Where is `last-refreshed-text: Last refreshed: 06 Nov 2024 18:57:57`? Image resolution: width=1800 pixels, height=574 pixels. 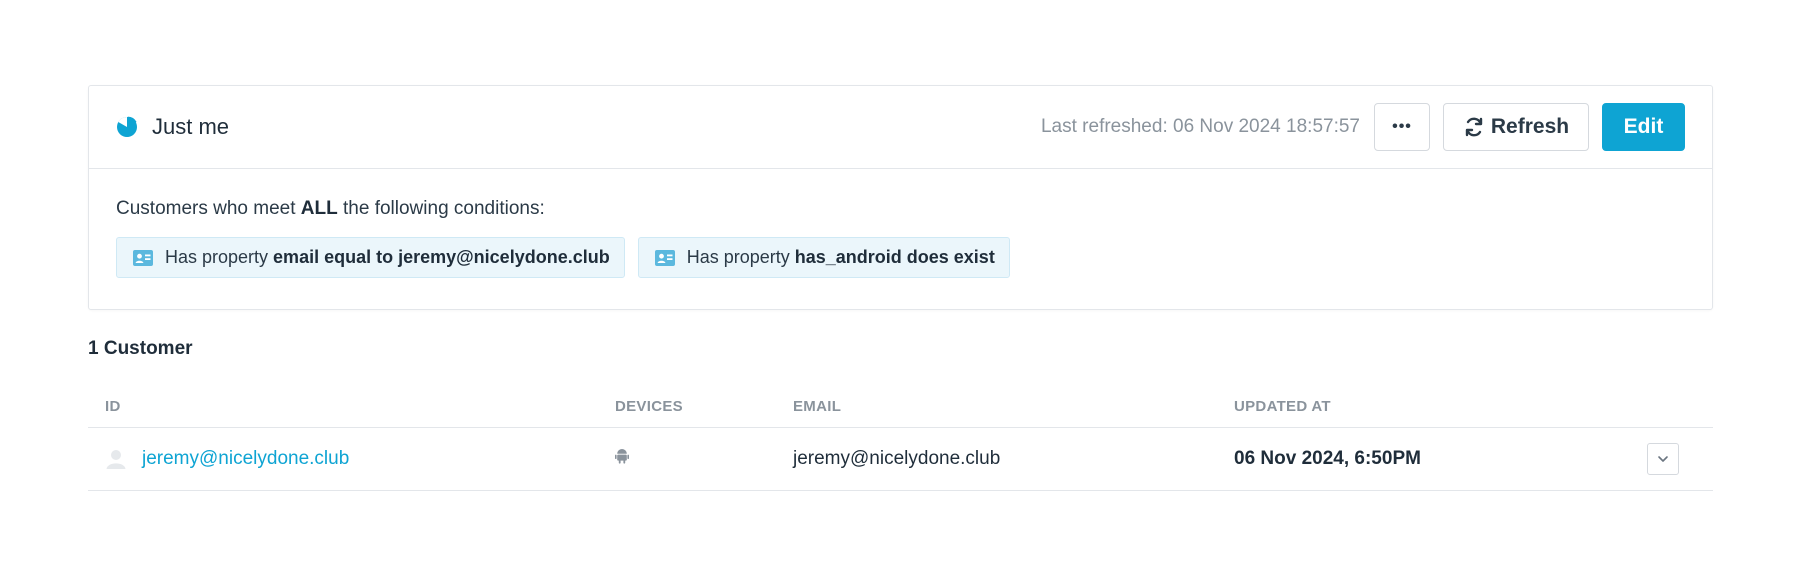 last-refreshed-text: Last refreshed: 06 Nov 2024 18:57:57 is located at coordinates (1200, 126).